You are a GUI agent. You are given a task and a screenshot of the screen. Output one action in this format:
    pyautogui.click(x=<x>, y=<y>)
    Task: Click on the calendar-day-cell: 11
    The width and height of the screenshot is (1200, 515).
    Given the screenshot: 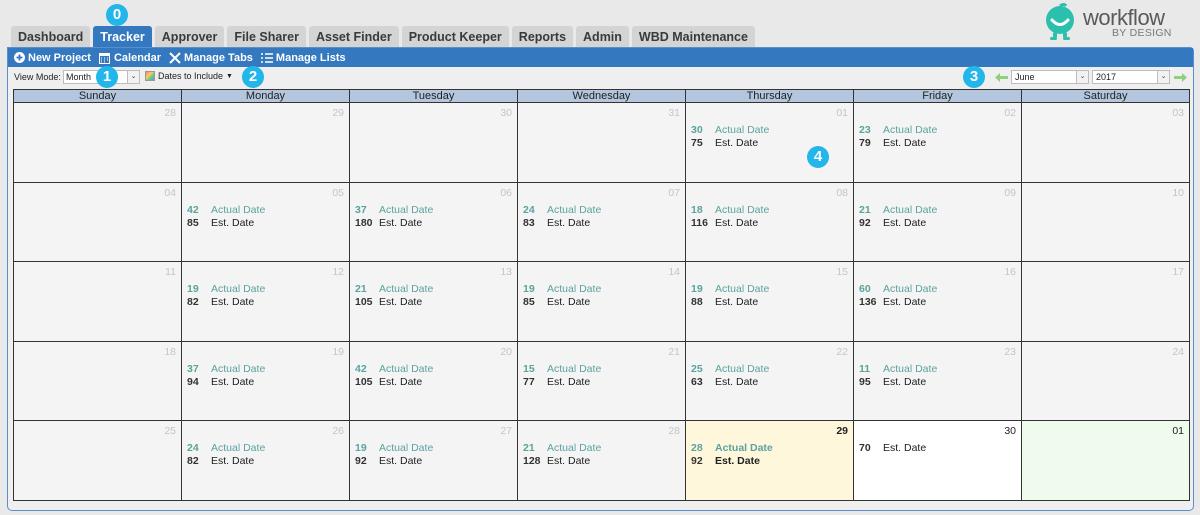 What is the action you would take?
    pyautogui.click(x=97, y=301)
    